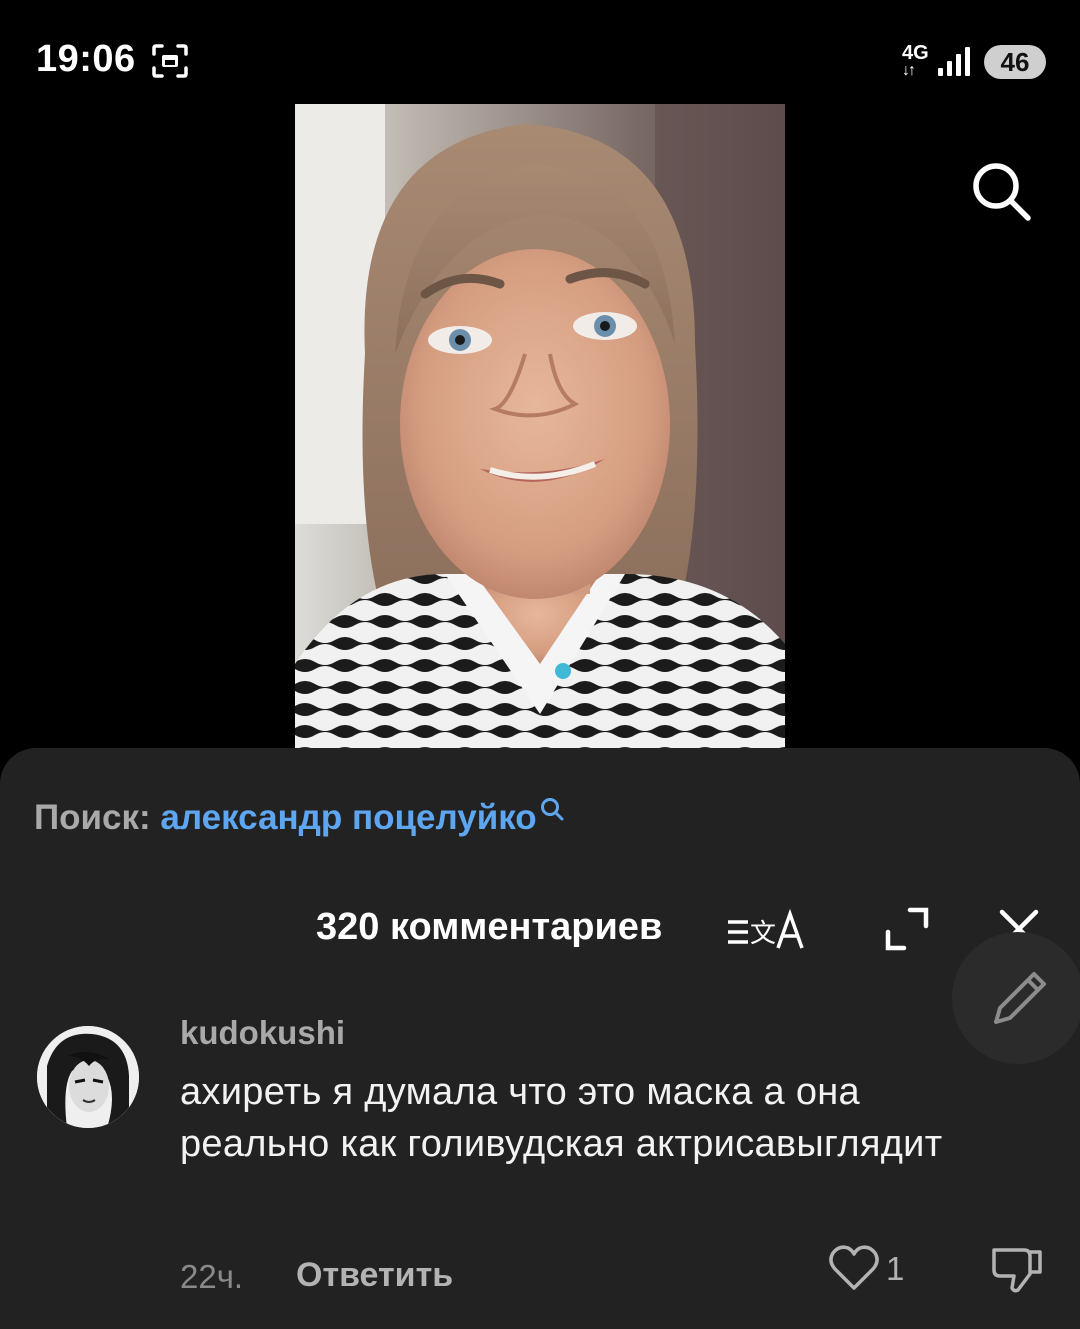 This screenshot has width=1080, height=1329. I want to click on expand-icon, so click(907, 929).